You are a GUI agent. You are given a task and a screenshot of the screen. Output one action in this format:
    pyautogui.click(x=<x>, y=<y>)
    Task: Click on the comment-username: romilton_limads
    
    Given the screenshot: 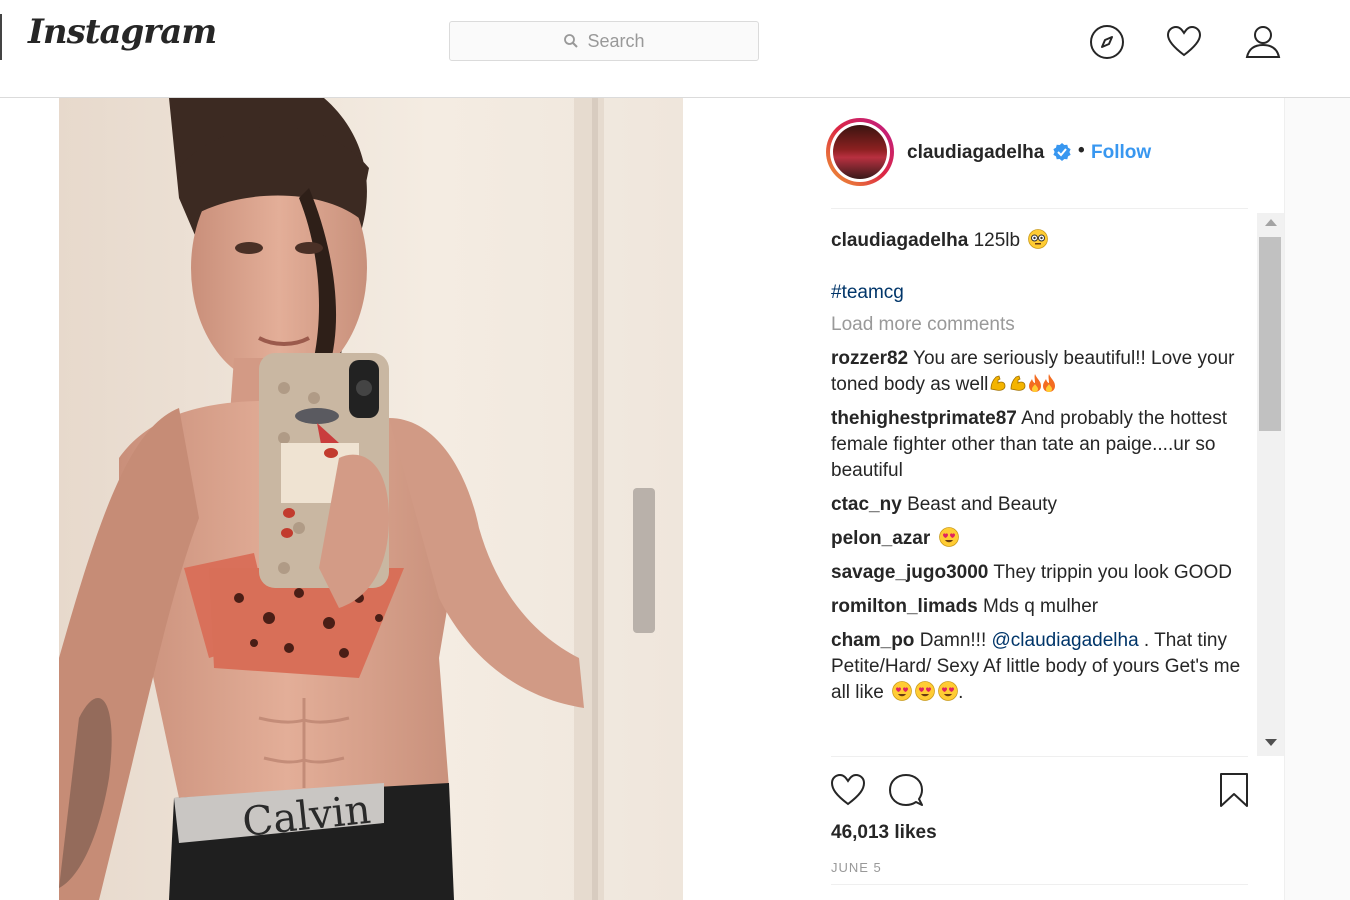 What is the action you would take?
    pyautogui.click(x=904, y=606)
    